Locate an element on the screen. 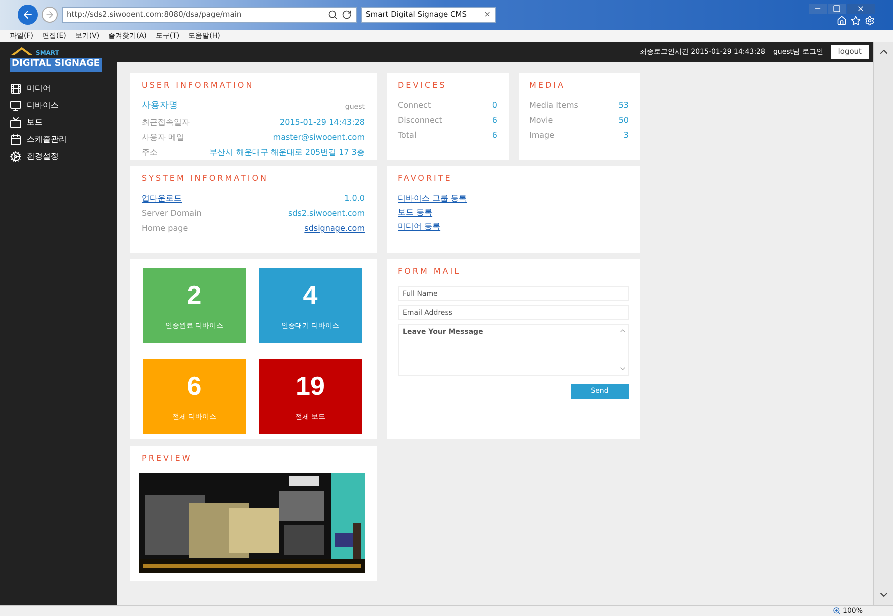 The height and width of the screenshot is (616, 893). row-link: 업다운로드 is located at coordinates (162, 199).